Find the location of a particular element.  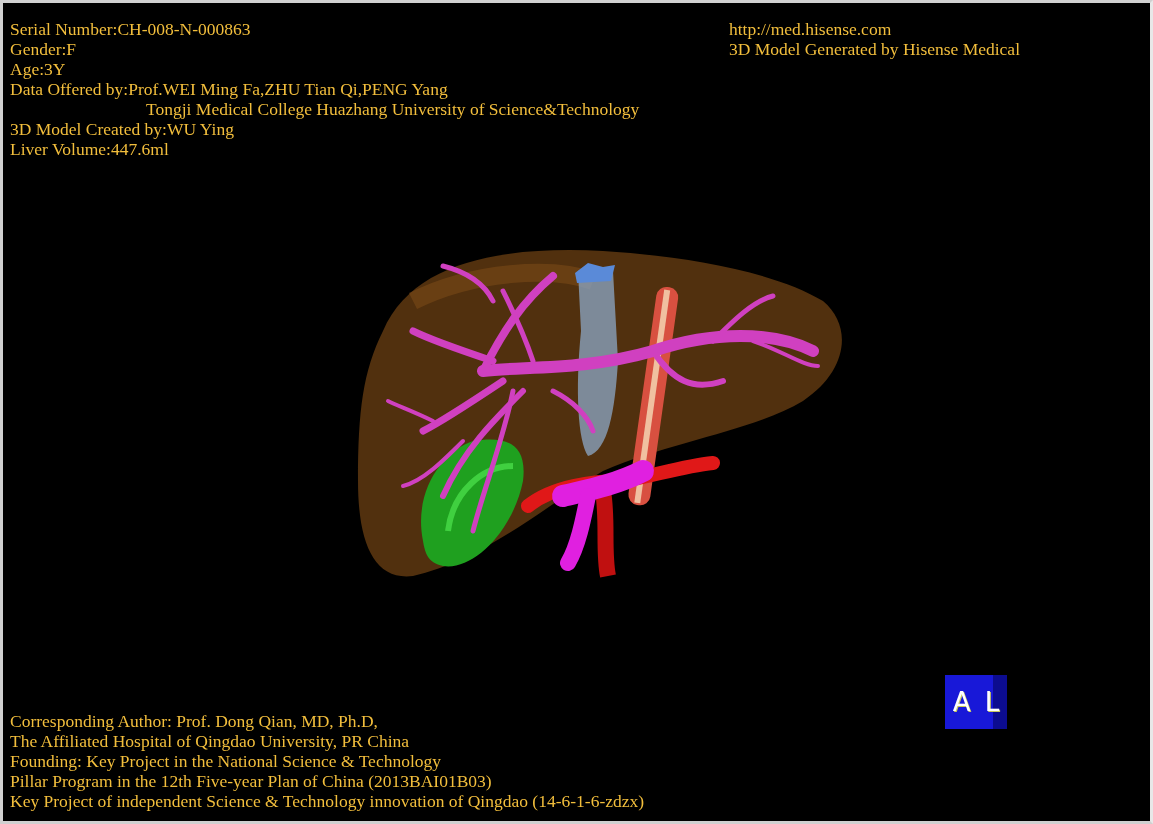

info-text: Tongji Medical College Huazhang University of Science&Technology is located at coordinates (392, 109).